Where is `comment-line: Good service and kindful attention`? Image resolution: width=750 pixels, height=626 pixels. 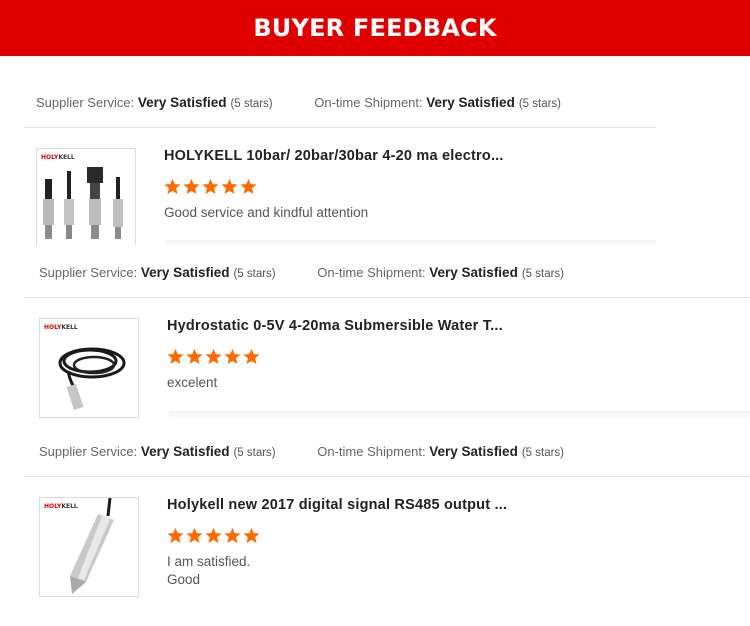
comment-line: Good service and kindful attention is located at coordinates (266, 212).